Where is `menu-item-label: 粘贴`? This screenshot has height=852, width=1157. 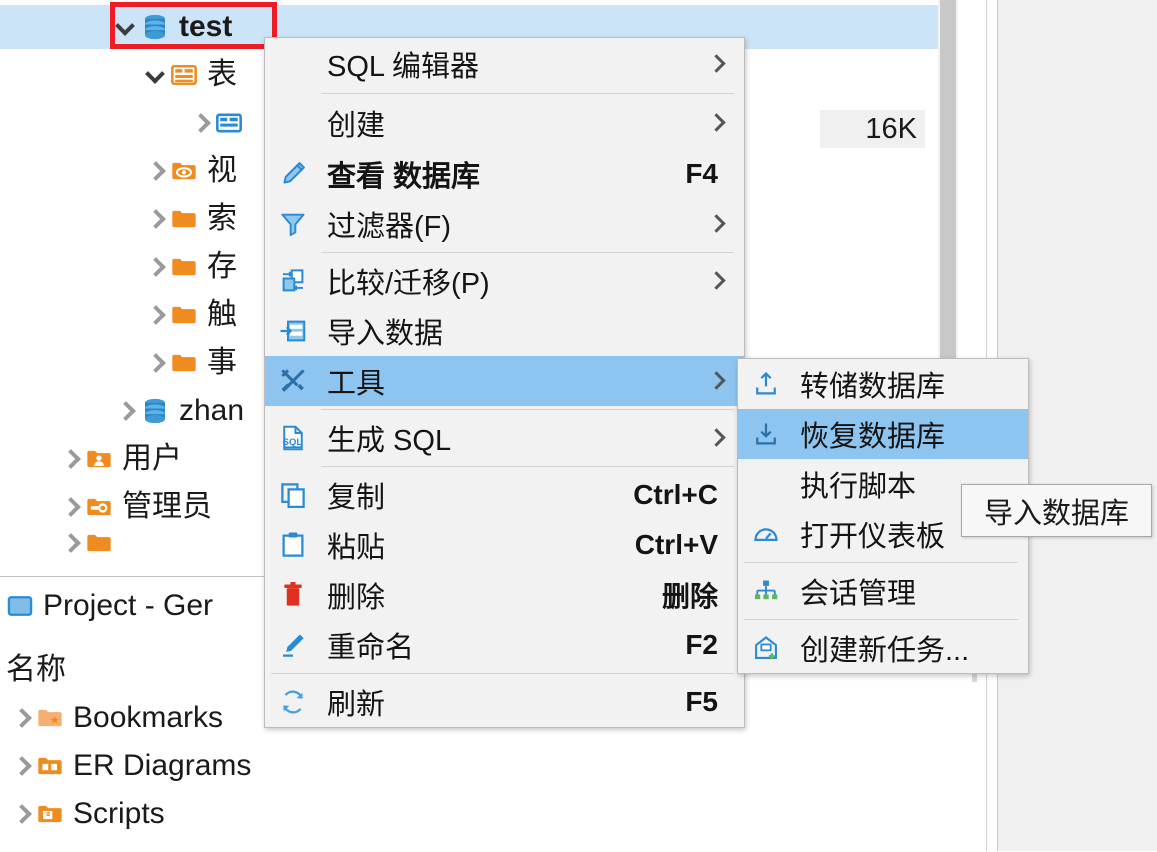 menu-item-label: 粘贴 is located at coordinates (356, 548).